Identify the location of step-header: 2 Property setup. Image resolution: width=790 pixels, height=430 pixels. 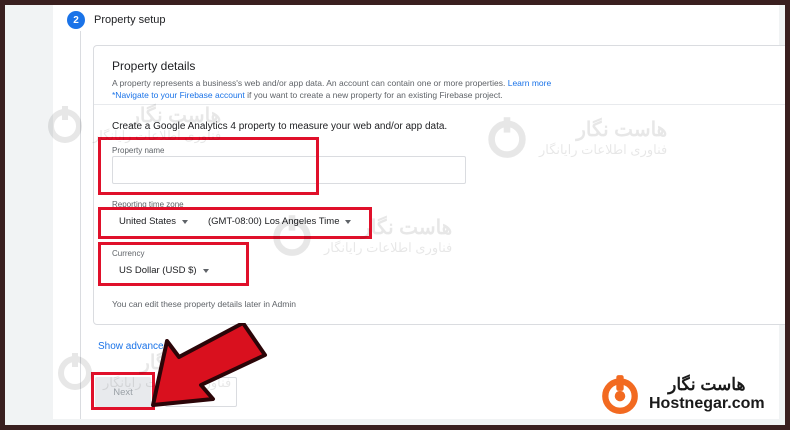
(116, 20).